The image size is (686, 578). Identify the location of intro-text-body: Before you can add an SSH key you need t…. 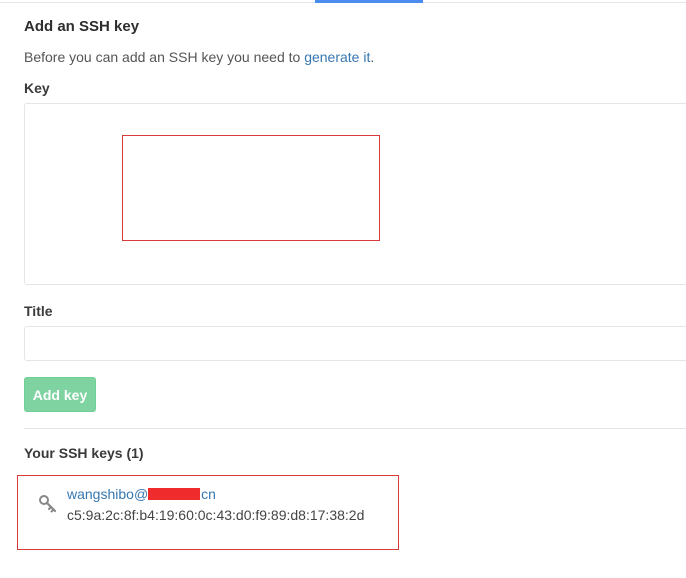
(164, 57).